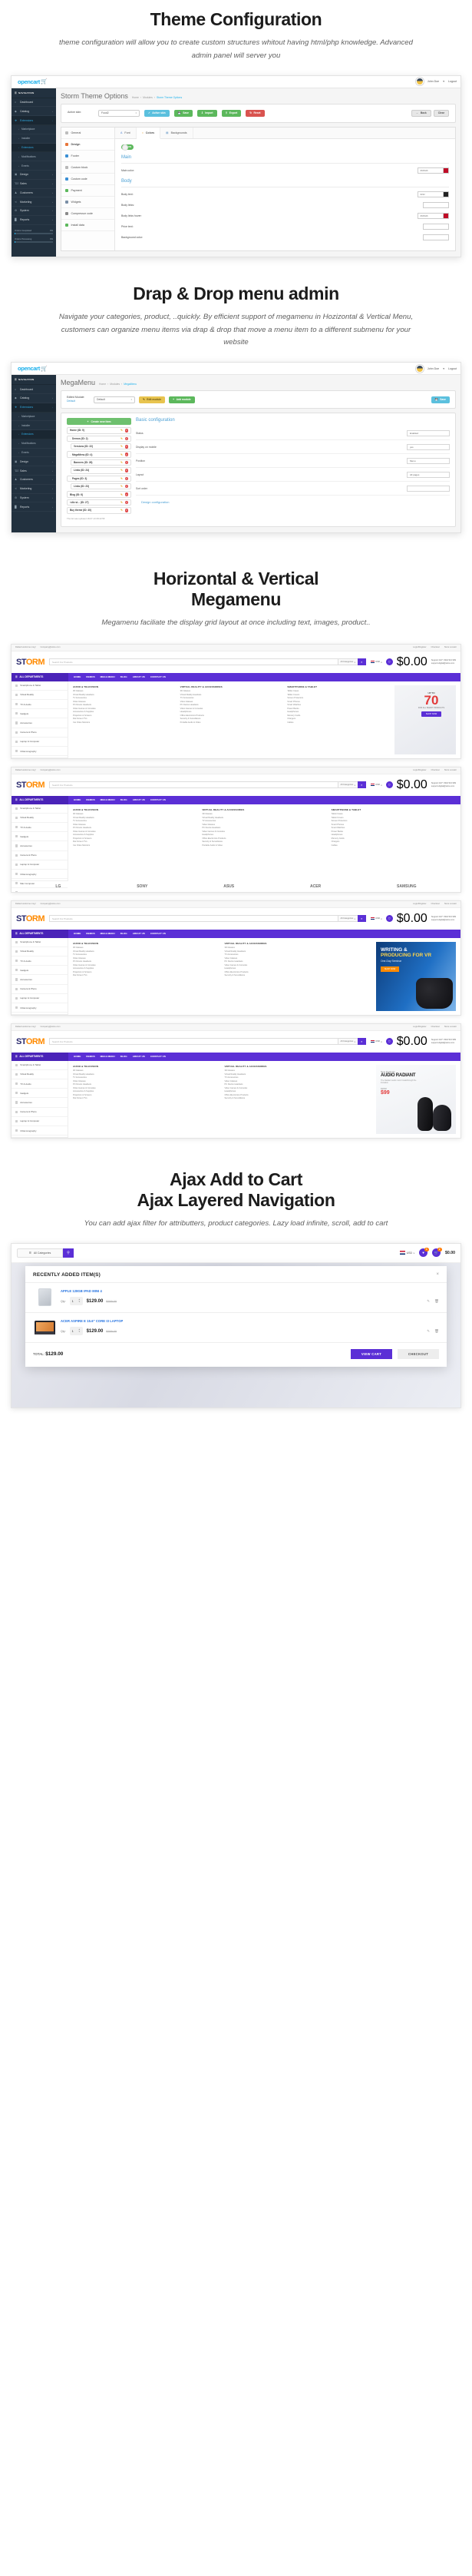  What do you see at coordinates (428, 488) in the screenshot?
I see `config-field-value` at bounding box center [428, 488].